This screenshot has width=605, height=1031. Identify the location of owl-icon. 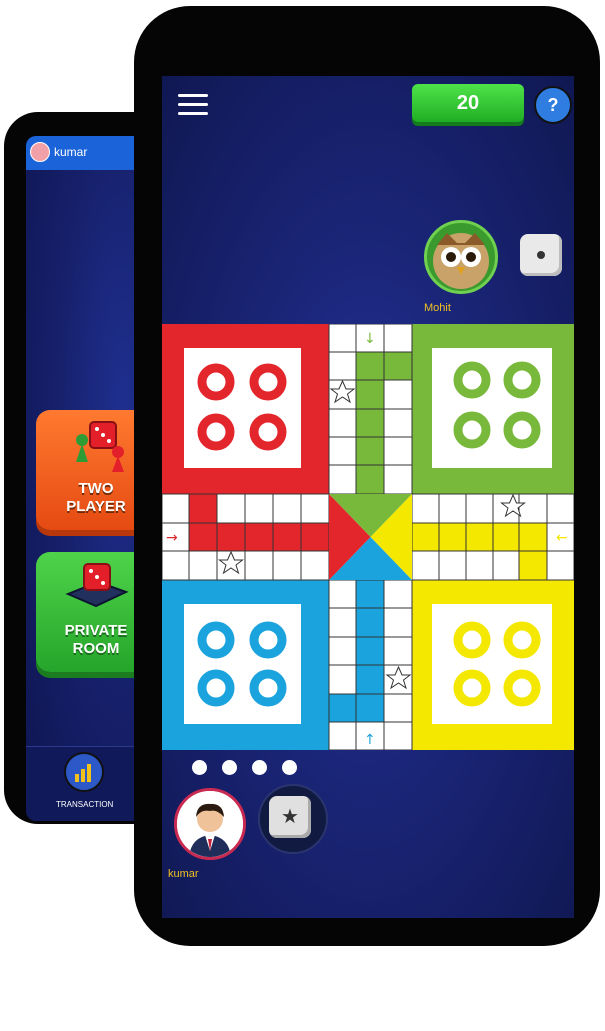
(461, 261).